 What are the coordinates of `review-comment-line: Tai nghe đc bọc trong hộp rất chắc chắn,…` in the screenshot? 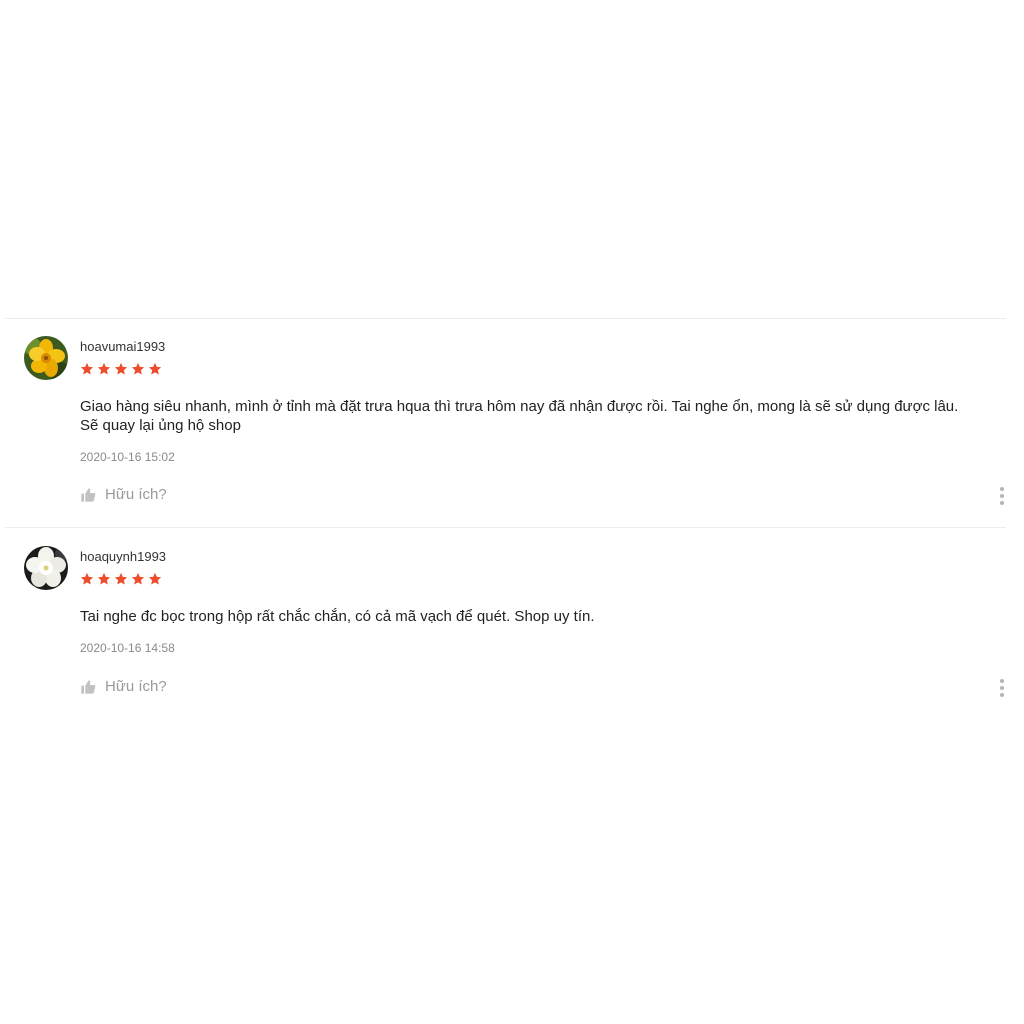 It's located at (337, 616).